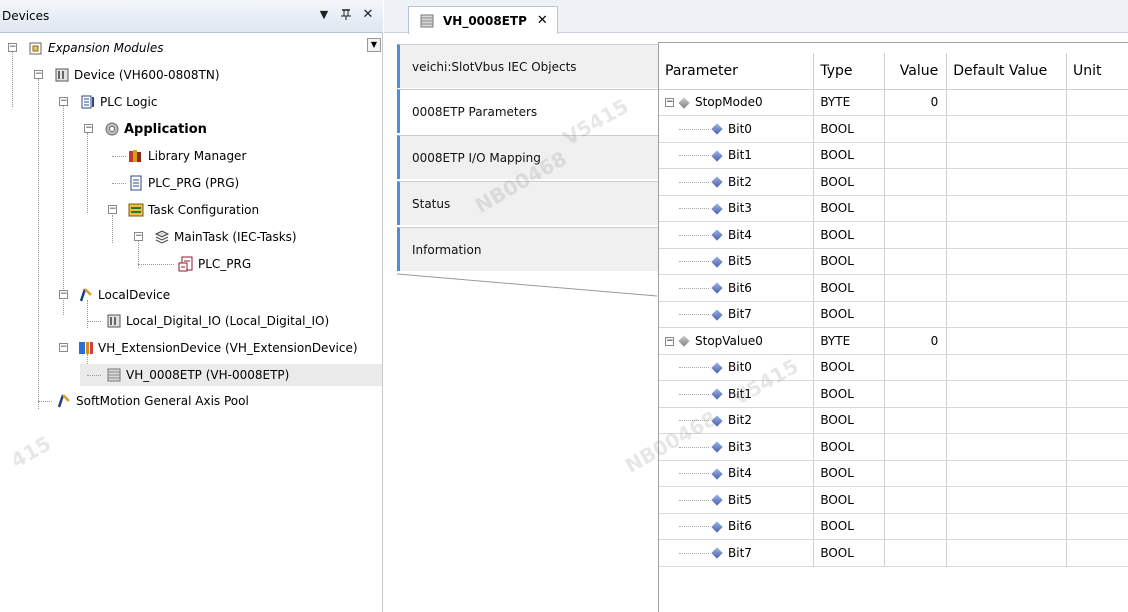 This screenshot has height=612, width=1128. Describe the element at coordinates (148, 237) in the screenshot. I see `tree-item-maintask: − MainTask (IEC-Tasks)` at that location.